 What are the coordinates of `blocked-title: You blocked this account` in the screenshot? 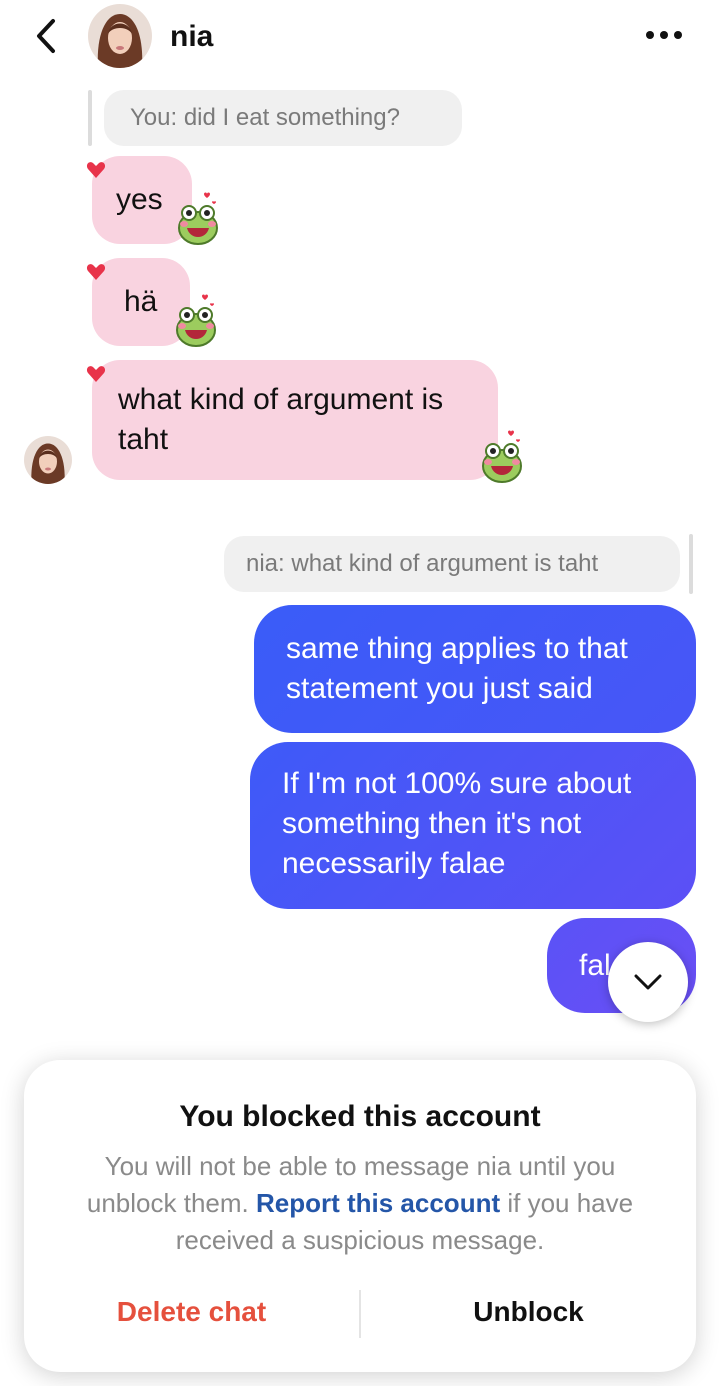 It's located at (360, 1116).